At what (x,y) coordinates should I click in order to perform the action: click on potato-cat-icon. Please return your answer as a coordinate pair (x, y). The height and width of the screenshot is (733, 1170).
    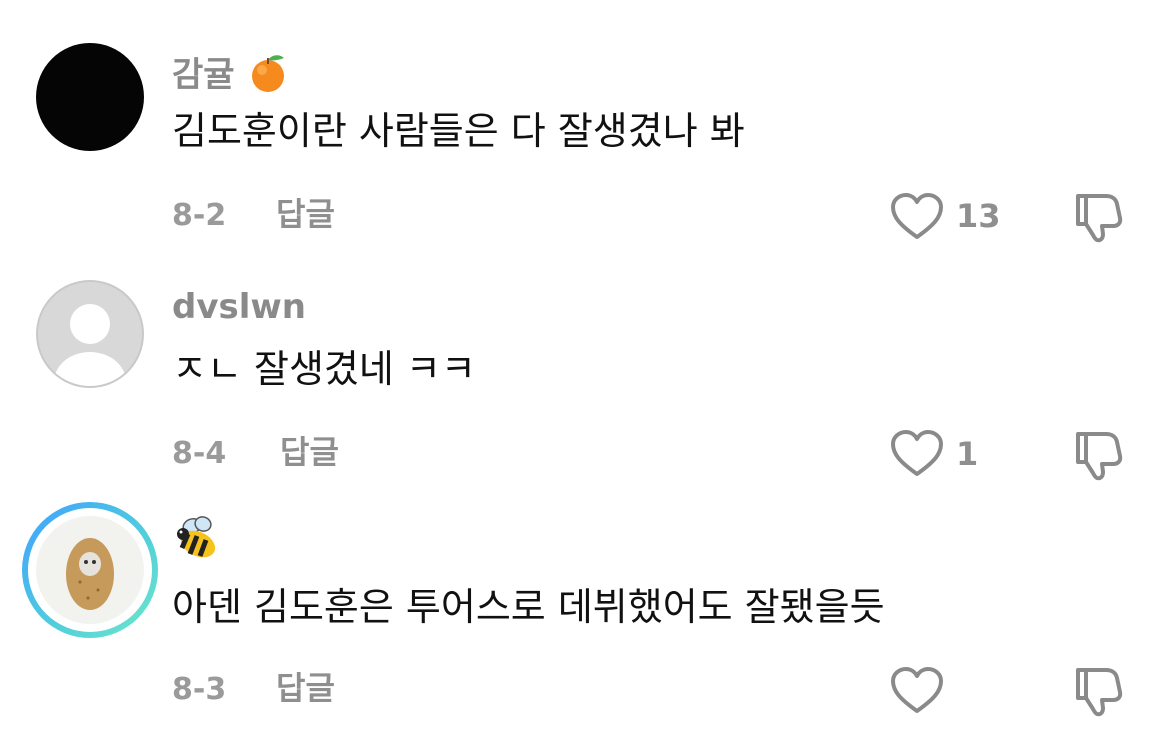
    Looking at the image, I should click on (90, 574).